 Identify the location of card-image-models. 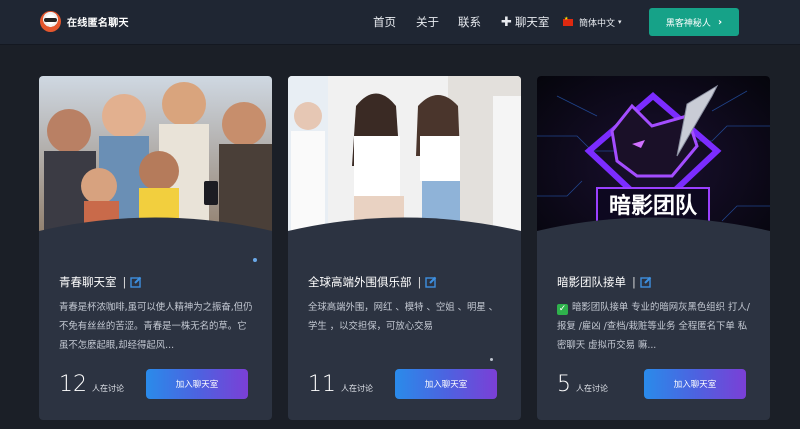
(404, 165).